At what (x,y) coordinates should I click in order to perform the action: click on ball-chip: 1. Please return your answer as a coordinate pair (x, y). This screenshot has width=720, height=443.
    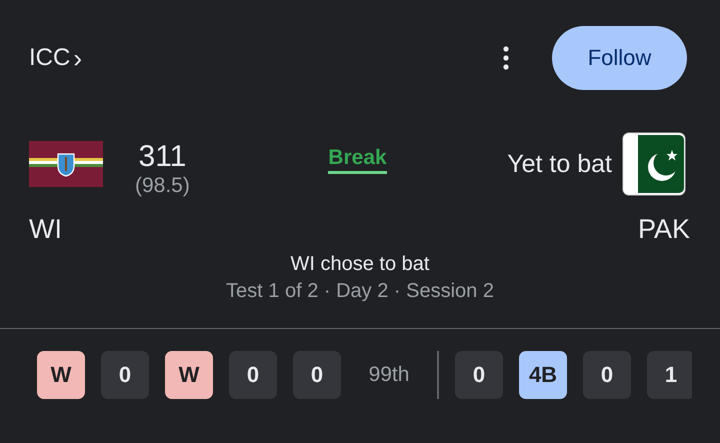
    Looking at the image, I should click on (669, 375).